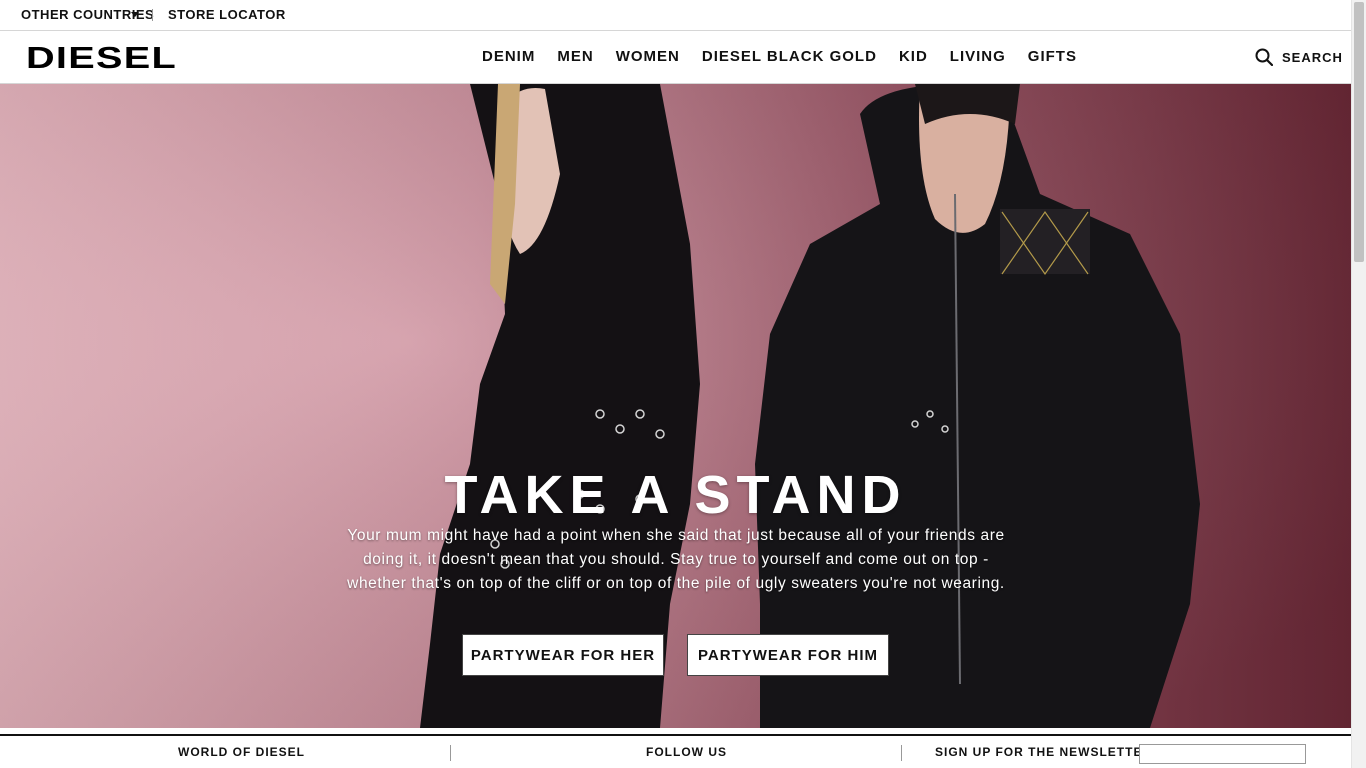 The image size is (1366, 768). What do you see at coordinates (563, 655) in the screenshot?
I see `partywear-for-her-button: PARTYWEAR FOR HER` at bounding box center [563, 655].